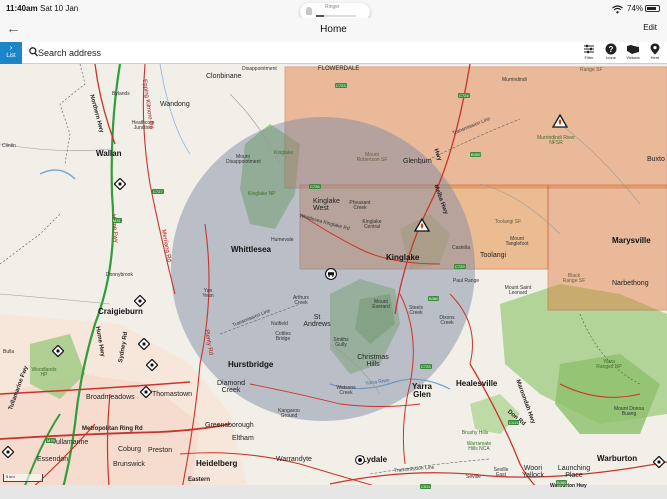 This screenshot has width=667, height=499. What do you see at coordinates (160, 450) in the screenshot?
I see `map-label-preston: Preston` at bounding box center [160, 450].